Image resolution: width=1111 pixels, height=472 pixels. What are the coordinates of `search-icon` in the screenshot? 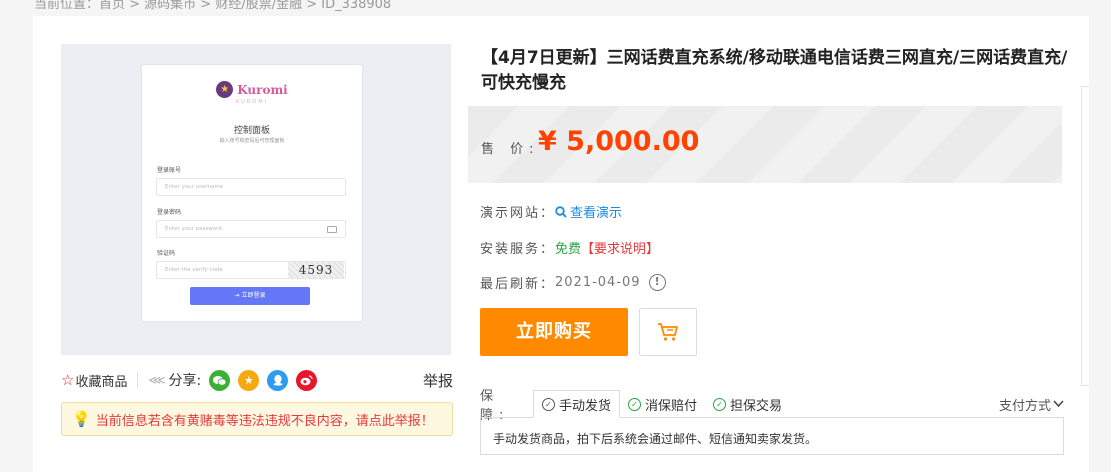 It's located at (561, 211).